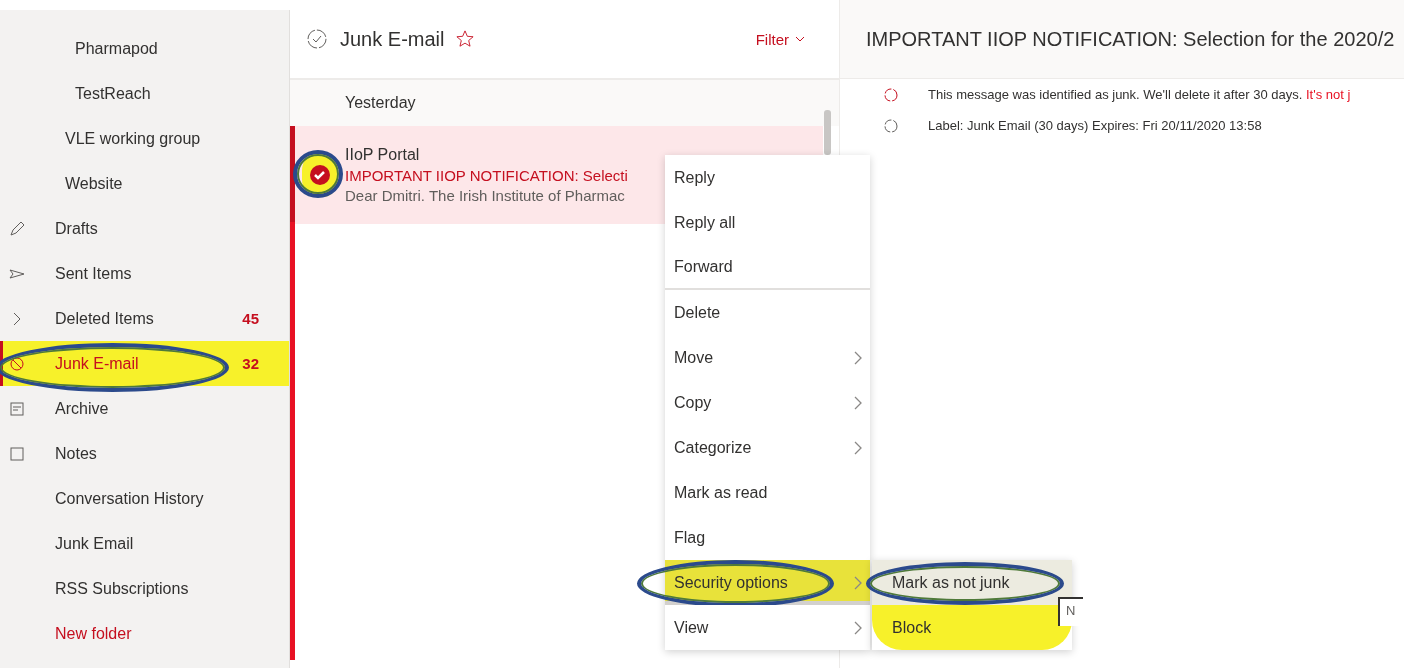 The width and height of the screenshot is (1404, 668). What do you see at coordinates (144, 273) in the screenshot?
I see `folder-item: Sent Items` at bounding box center [144, 273].